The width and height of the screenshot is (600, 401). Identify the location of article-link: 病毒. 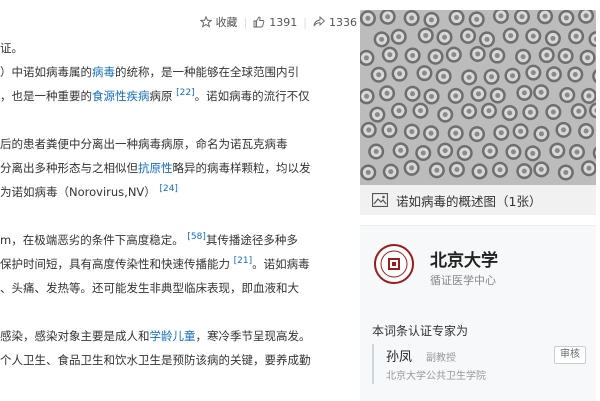
(103, 72).